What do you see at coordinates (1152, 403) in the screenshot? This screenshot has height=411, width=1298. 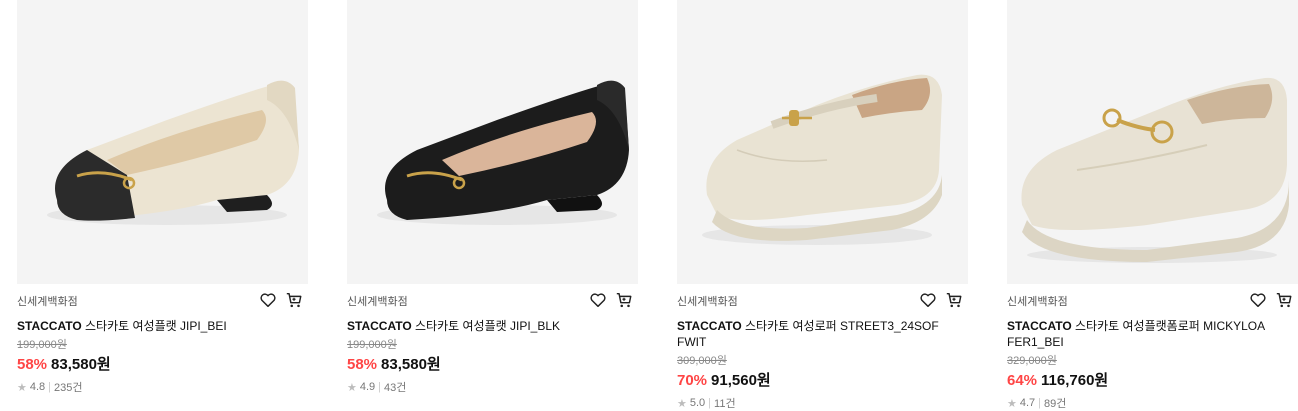 I see `rating-row: ★ 4.7 | 89건` at bounding box center [1152, 403].